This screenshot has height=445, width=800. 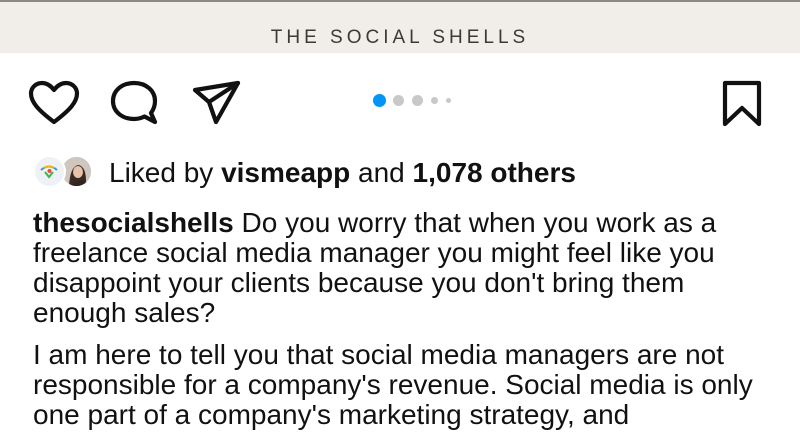 What do you see at coordinates (76, 171) in the screenshot?
I see `user-photo-icon` at bounding box center [76, 171].